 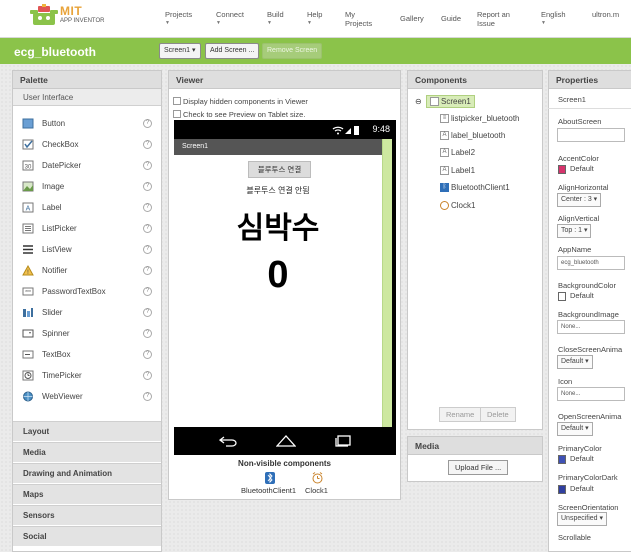 What do you see at coordinates (605, 14) in the screenshot?
I see `nav-account: ultron.m` at bounding box center [605, 14].